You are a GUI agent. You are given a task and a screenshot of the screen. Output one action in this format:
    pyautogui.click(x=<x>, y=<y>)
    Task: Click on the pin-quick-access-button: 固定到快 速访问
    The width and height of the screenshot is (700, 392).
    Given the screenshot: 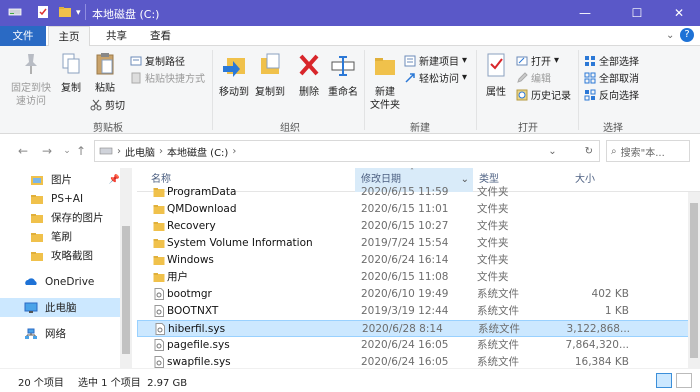 What is the action you would take?
    pyautogui.click(x=31, y=80)
    